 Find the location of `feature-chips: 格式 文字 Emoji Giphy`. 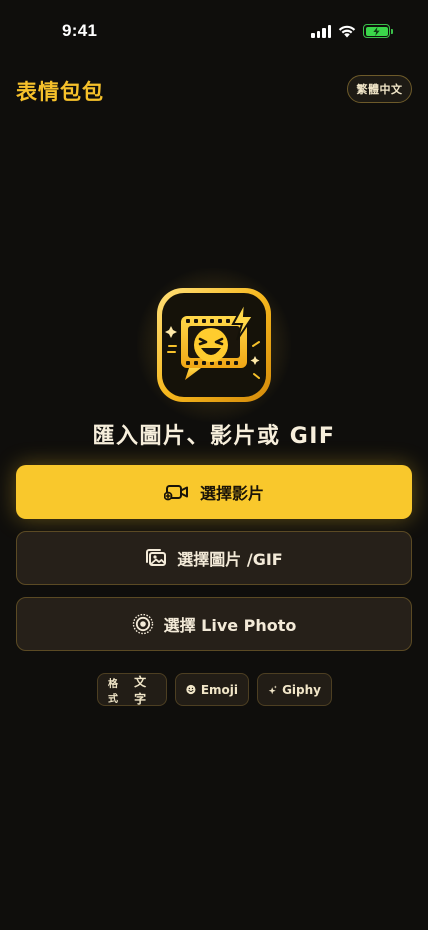

feature-chips: 格式 文字 Emoji Giphy is located at coordinates (214, 689).